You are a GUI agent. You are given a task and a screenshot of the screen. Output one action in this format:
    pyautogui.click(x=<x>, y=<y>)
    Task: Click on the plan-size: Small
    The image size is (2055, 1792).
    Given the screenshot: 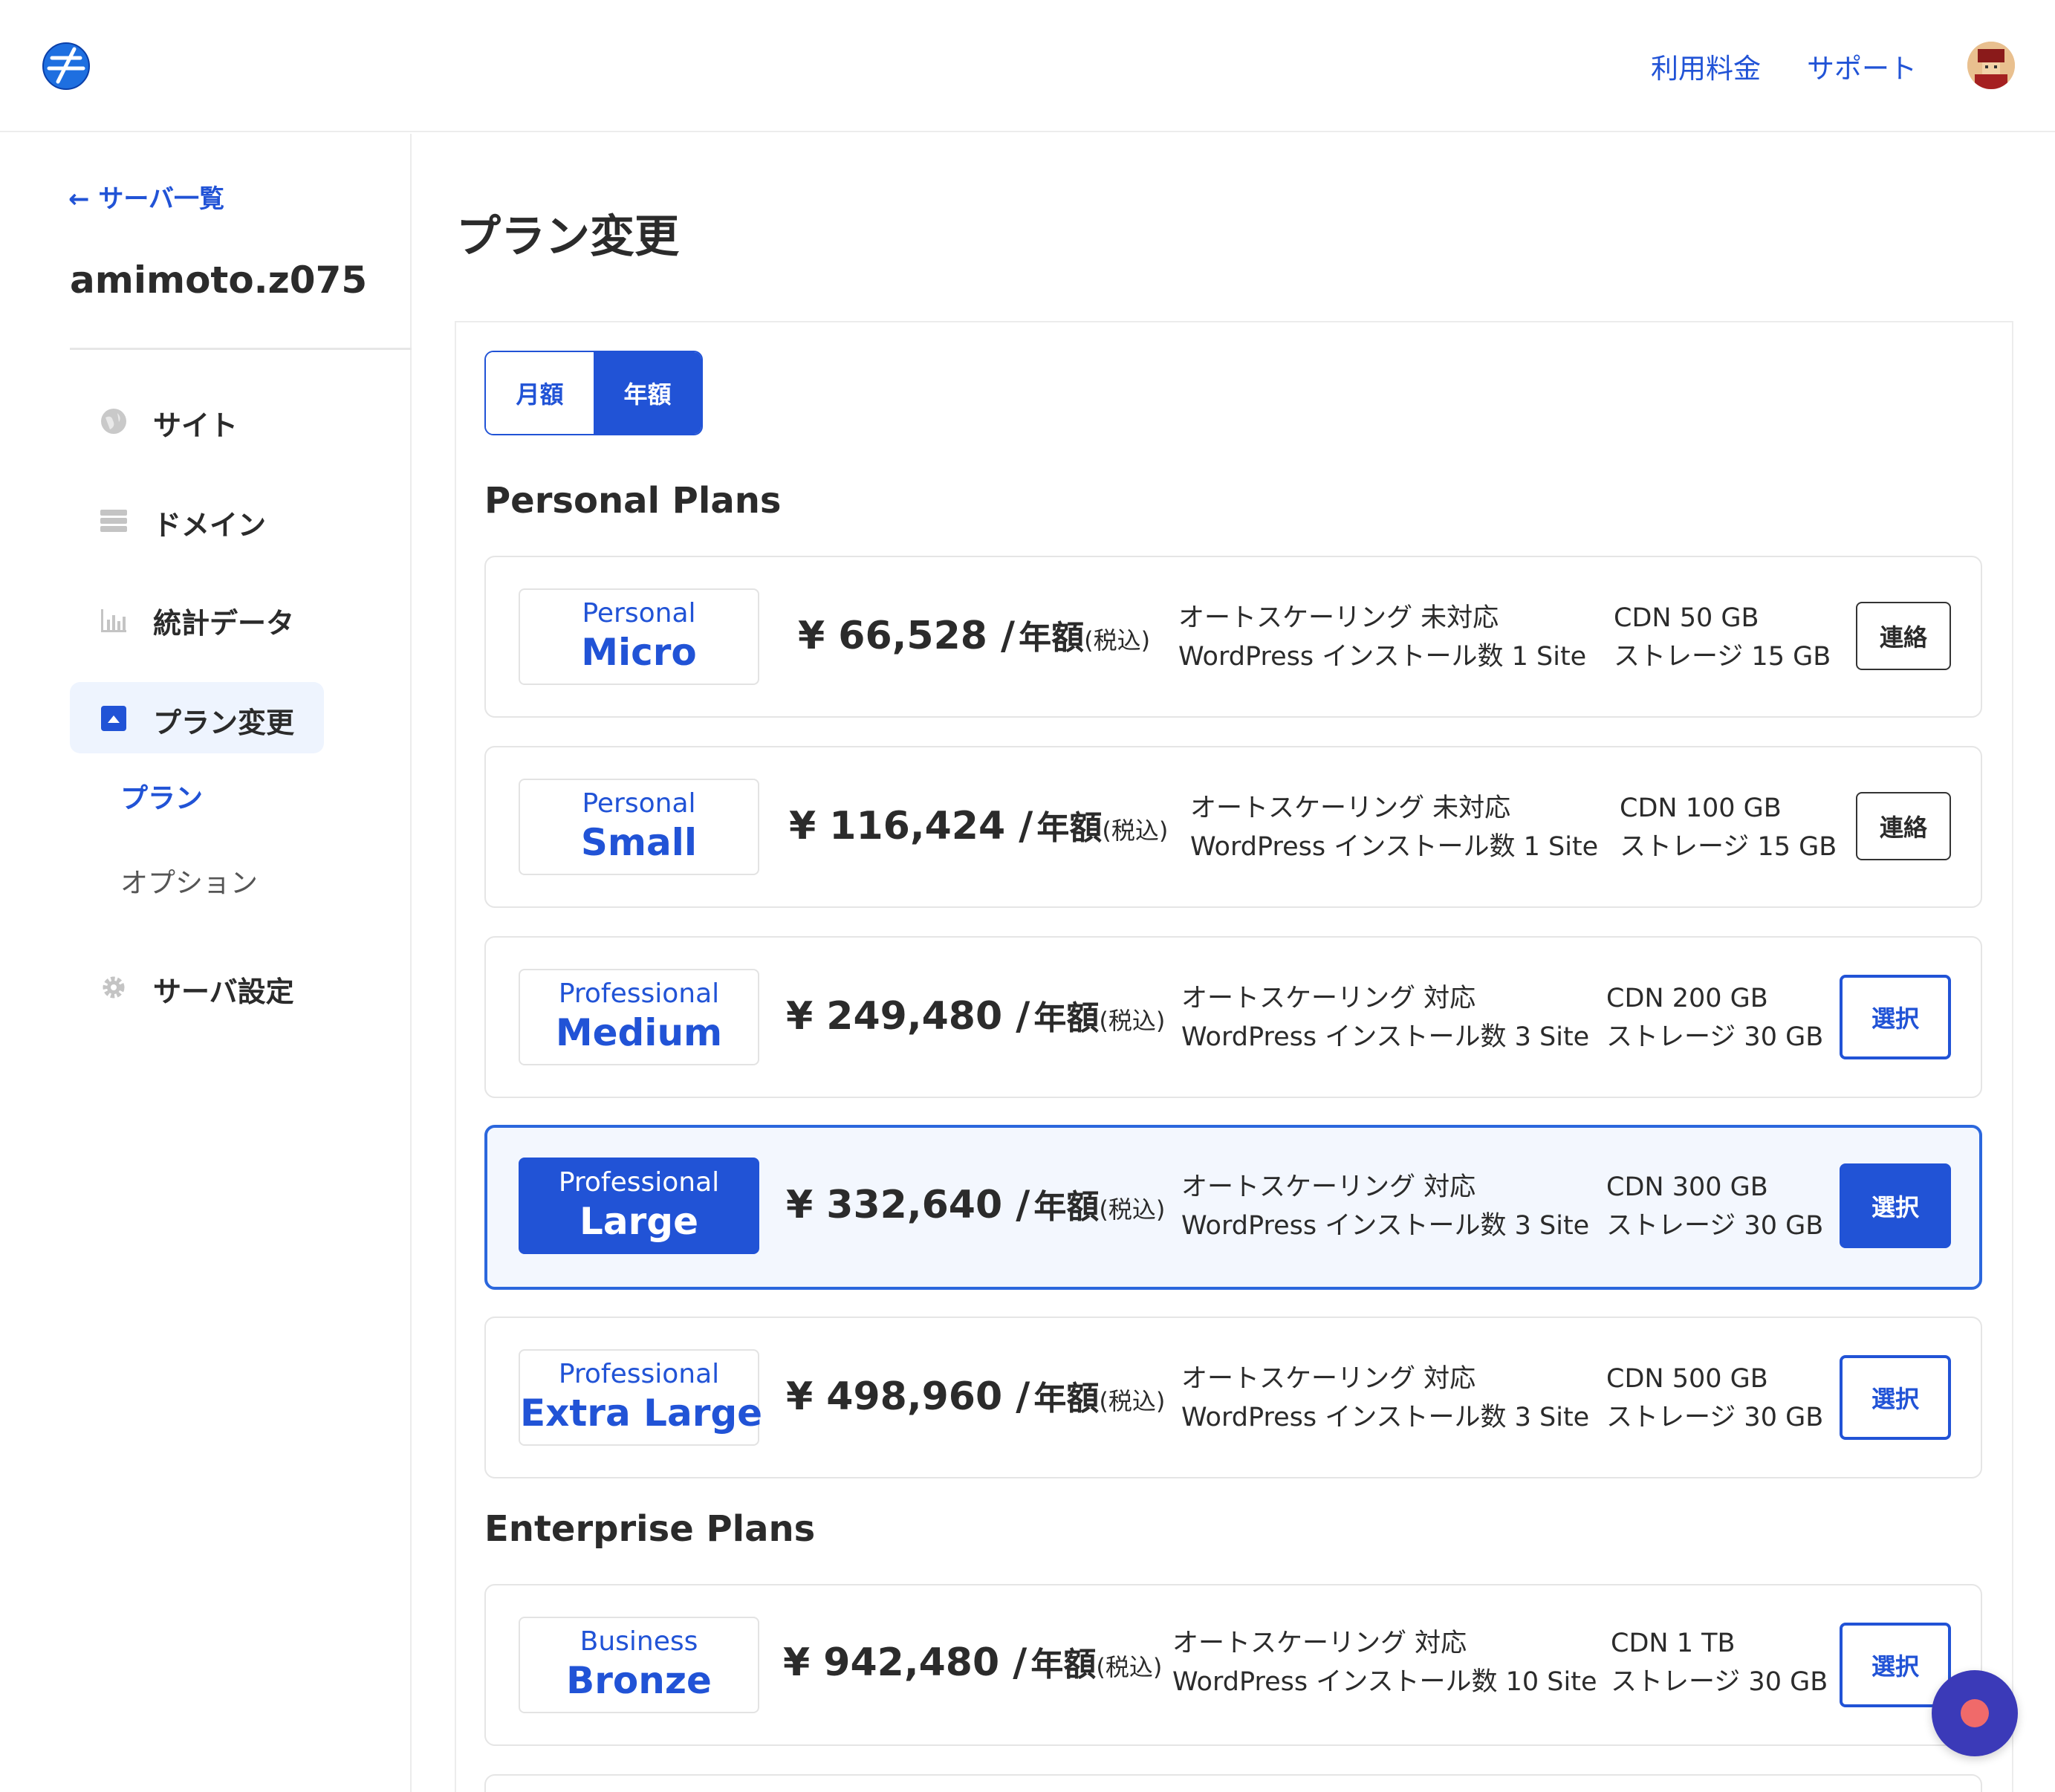 What is the action you would take?
    pyautogui.click(x=639, y=842)
    